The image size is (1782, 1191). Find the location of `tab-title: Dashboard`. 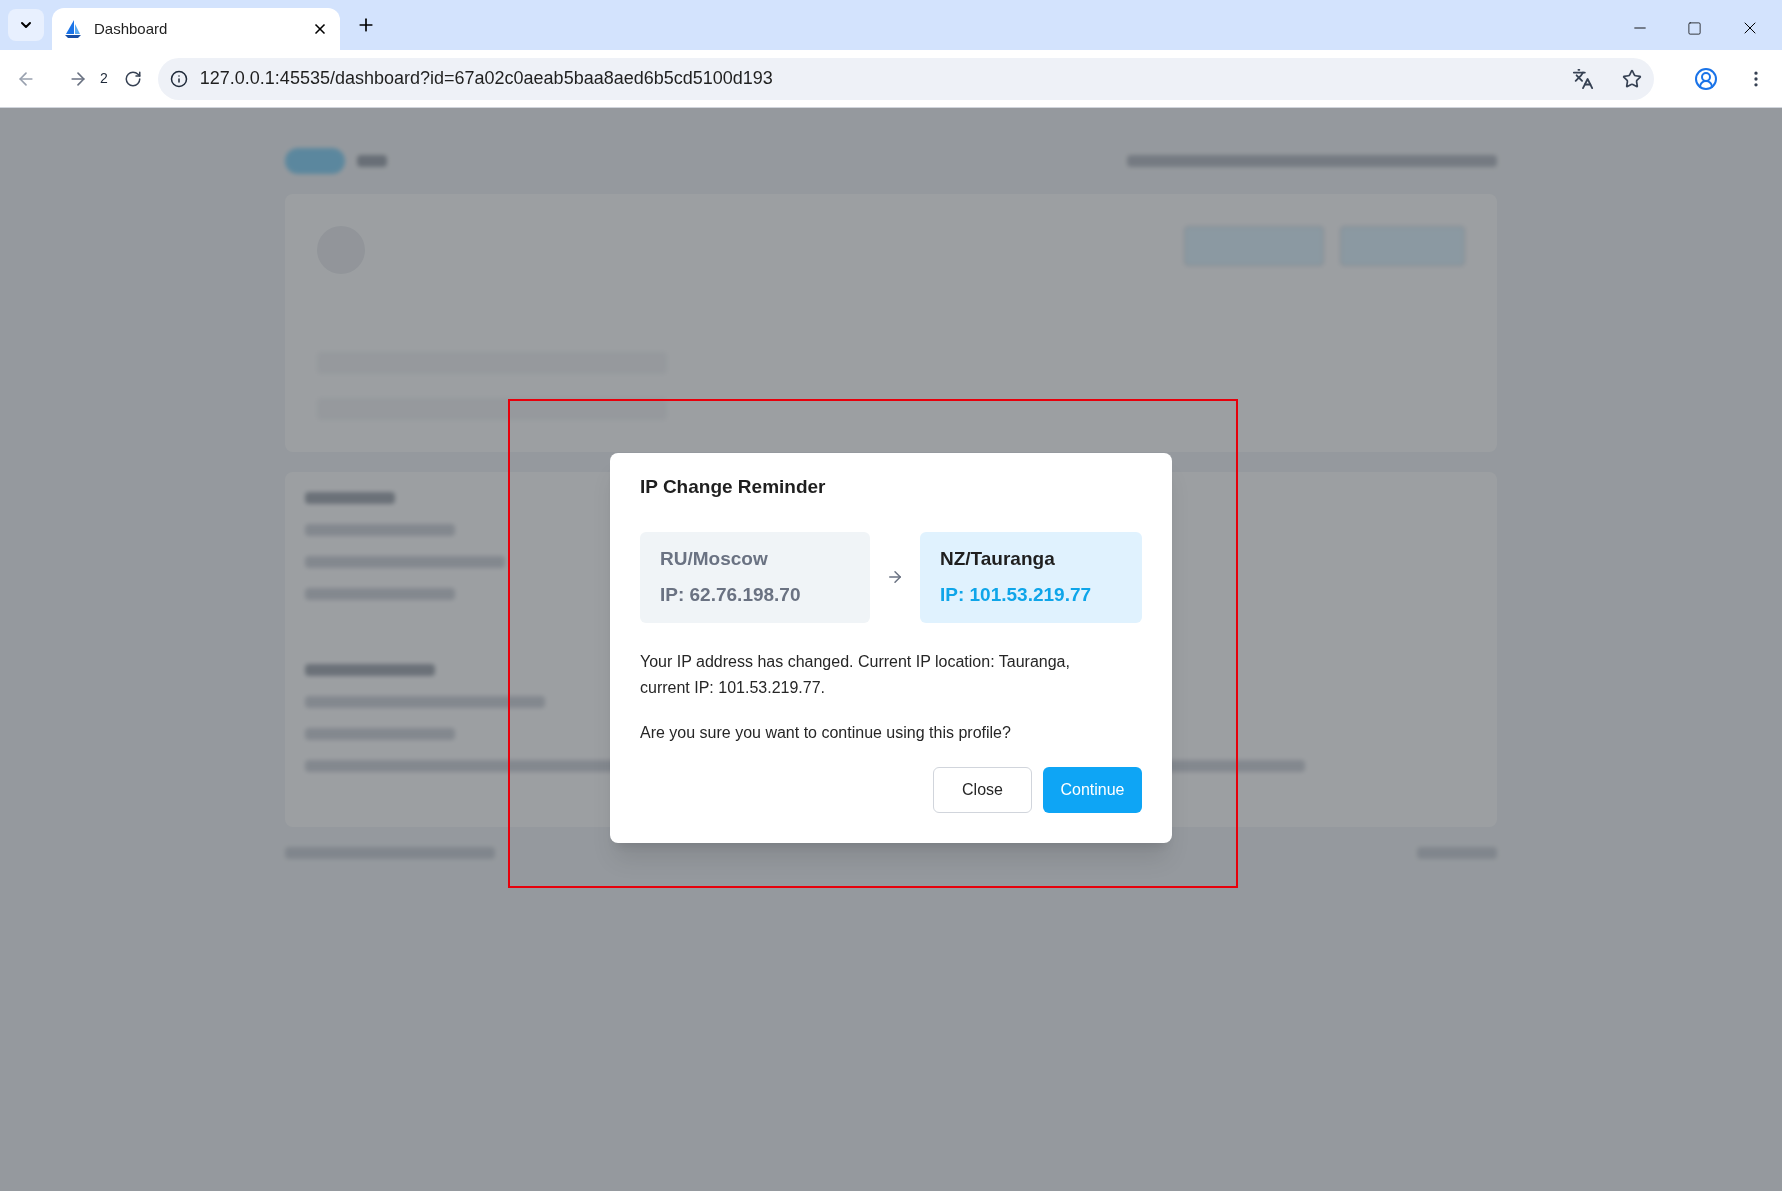

tab-title: Dashboard is located at coordinates (131, 28).